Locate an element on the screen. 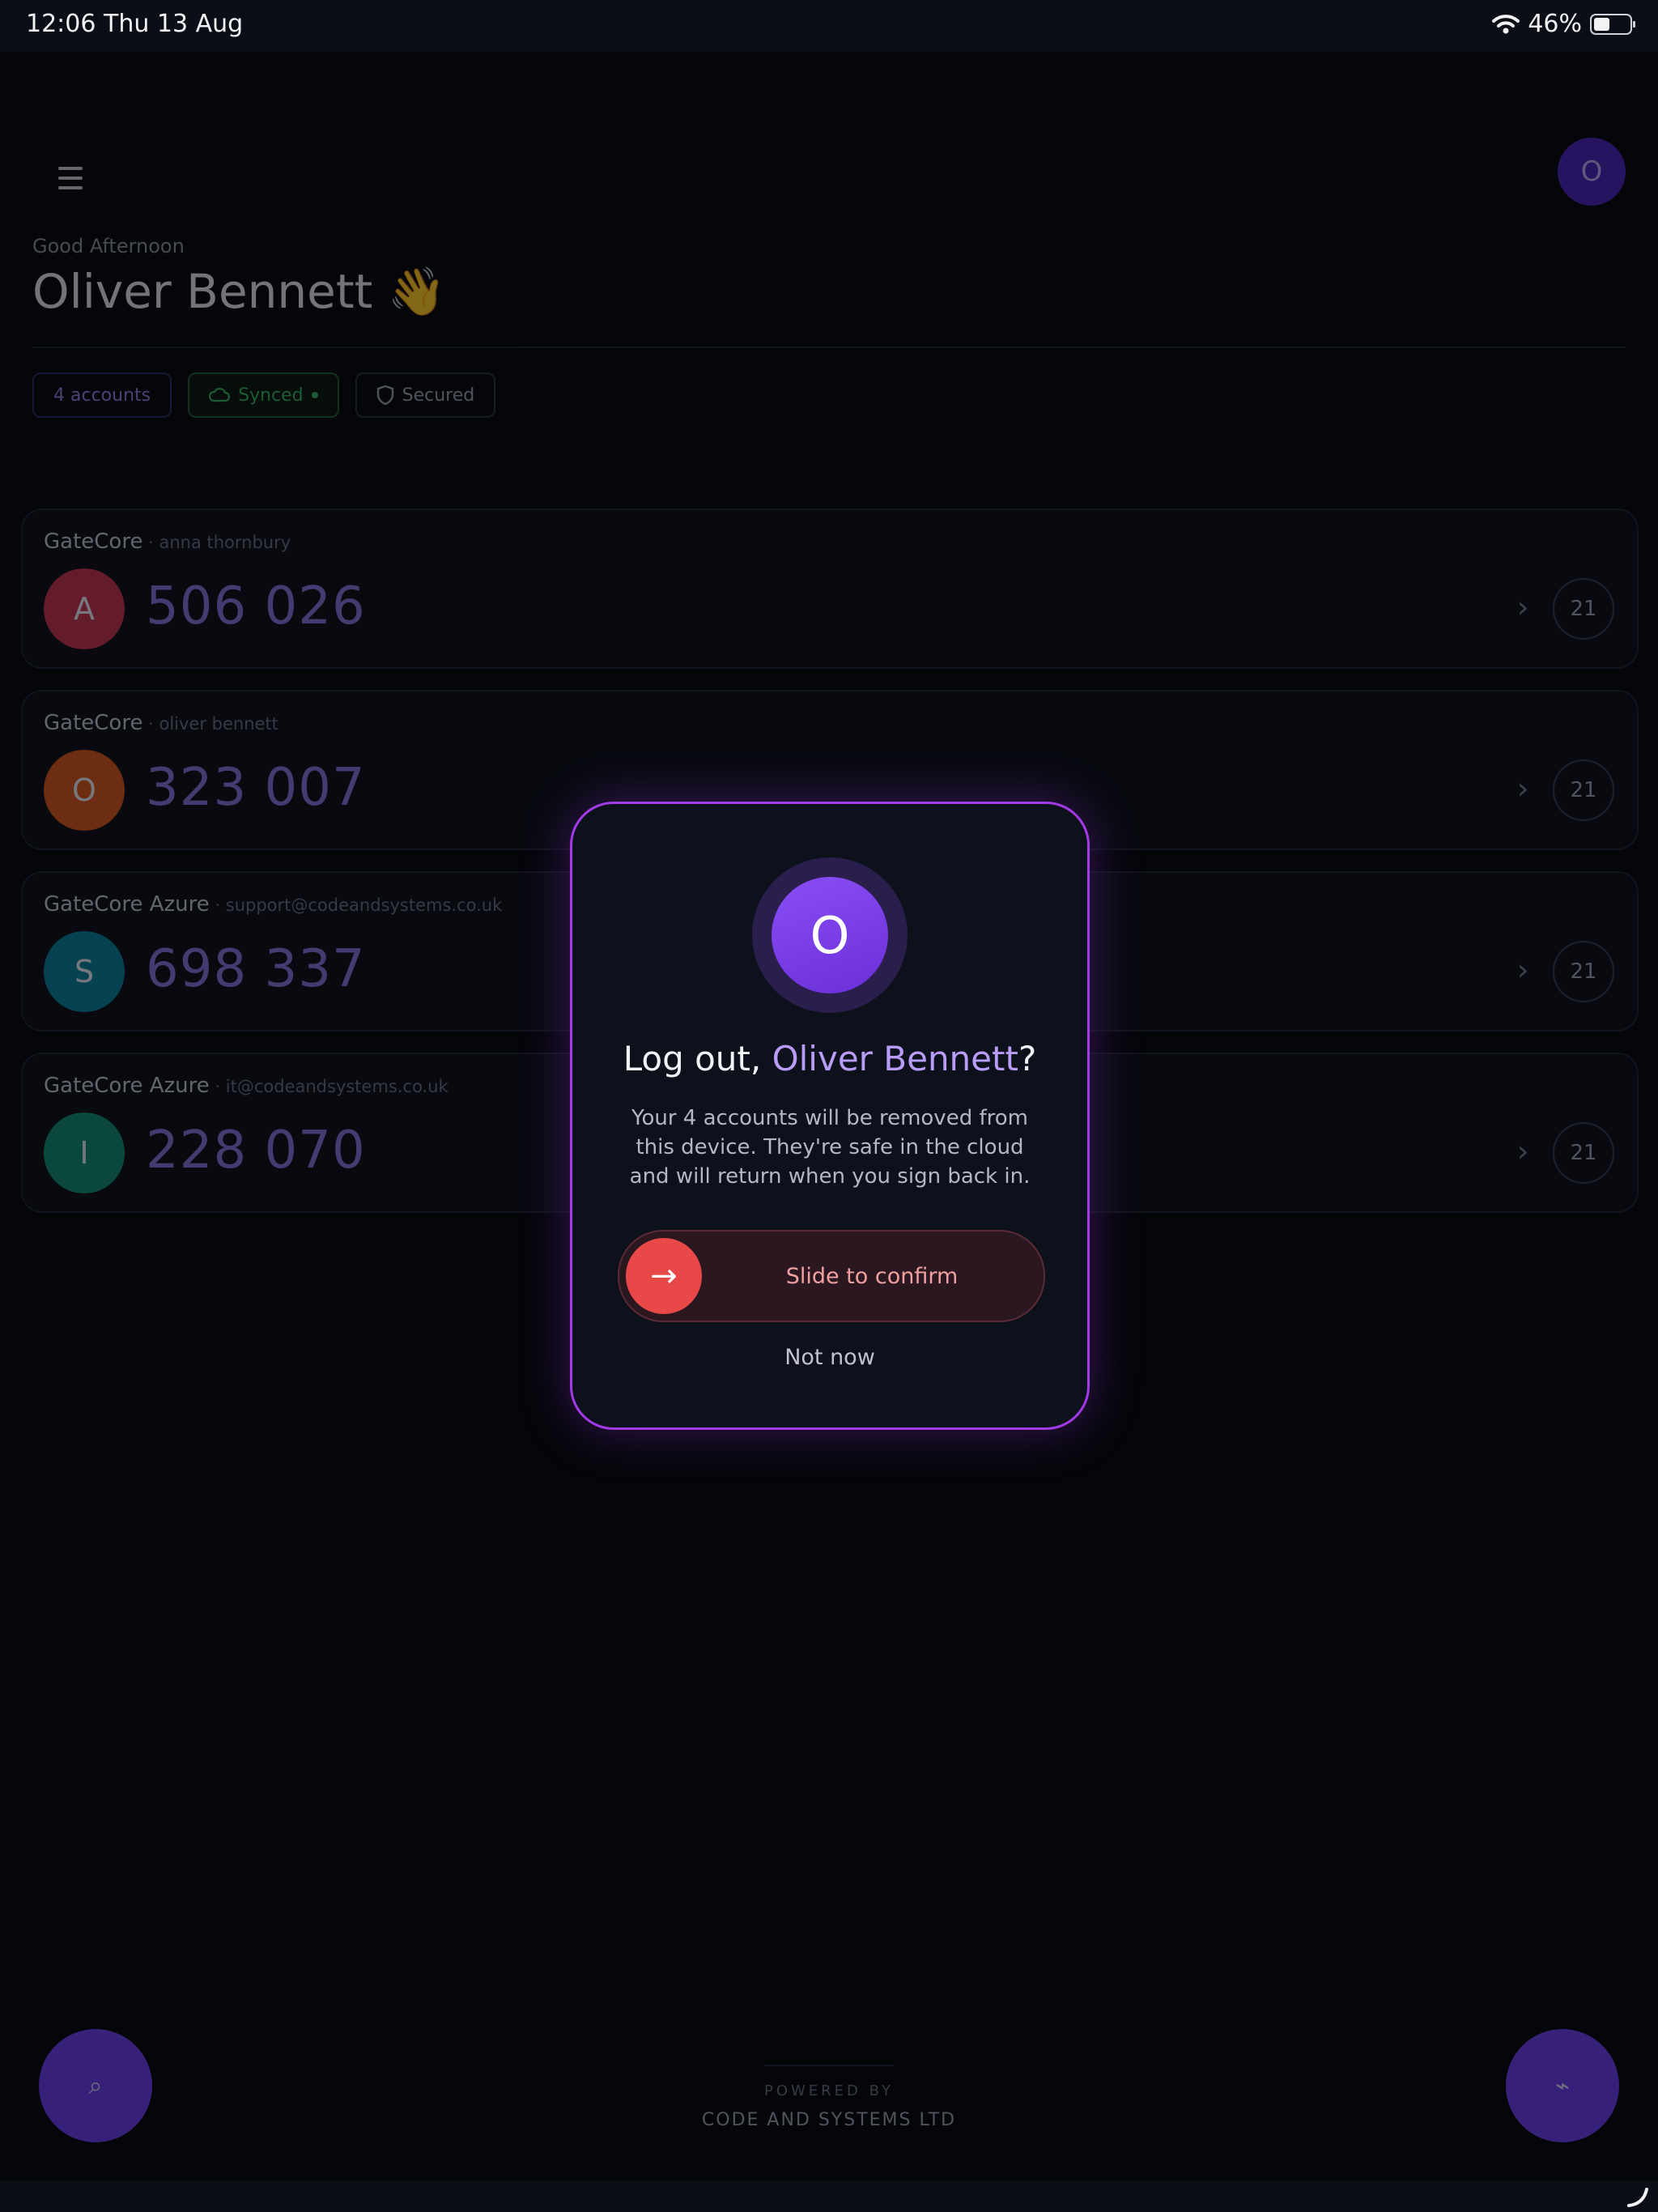 The height and width of the screenshot is (2212, 1658). account-user: · it@codeandsystems.co.uk is located at coordinates (329, 1087).